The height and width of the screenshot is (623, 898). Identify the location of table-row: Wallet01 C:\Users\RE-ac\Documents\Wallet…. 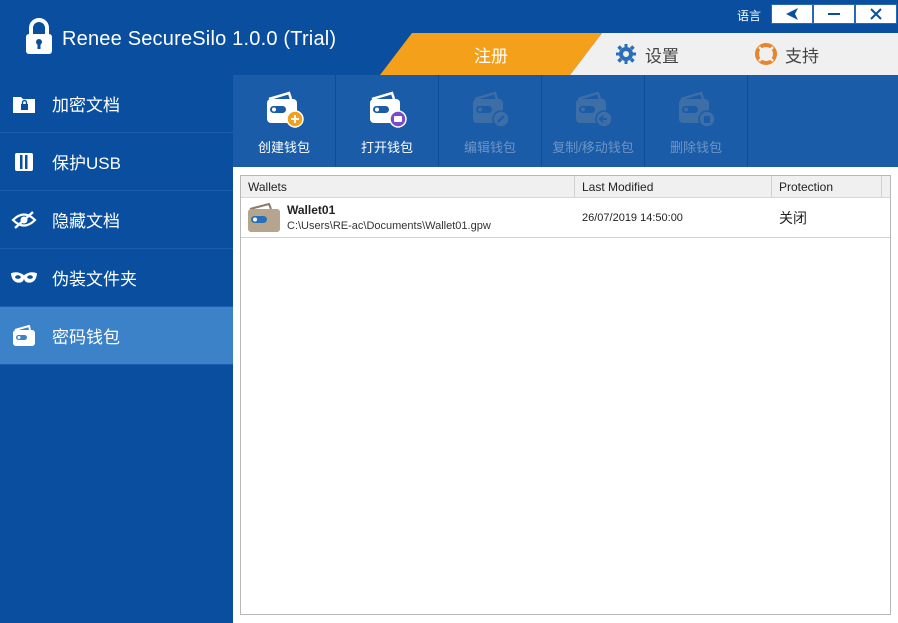
(565, 218).